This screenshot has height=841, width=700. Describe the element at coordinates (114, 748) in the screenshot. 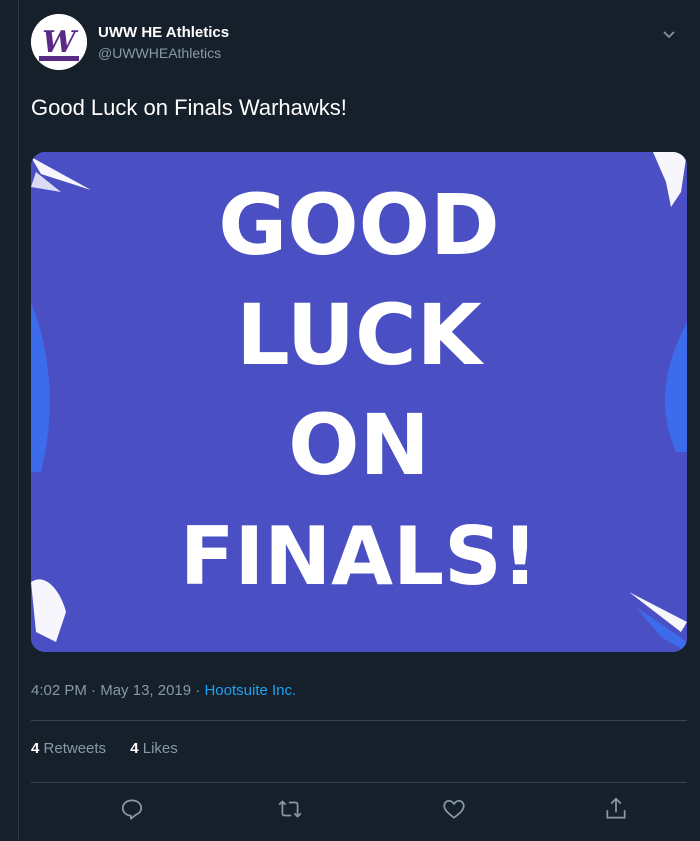

I see `tweet-stats: 4 Retweets 4 Likes` at that location.